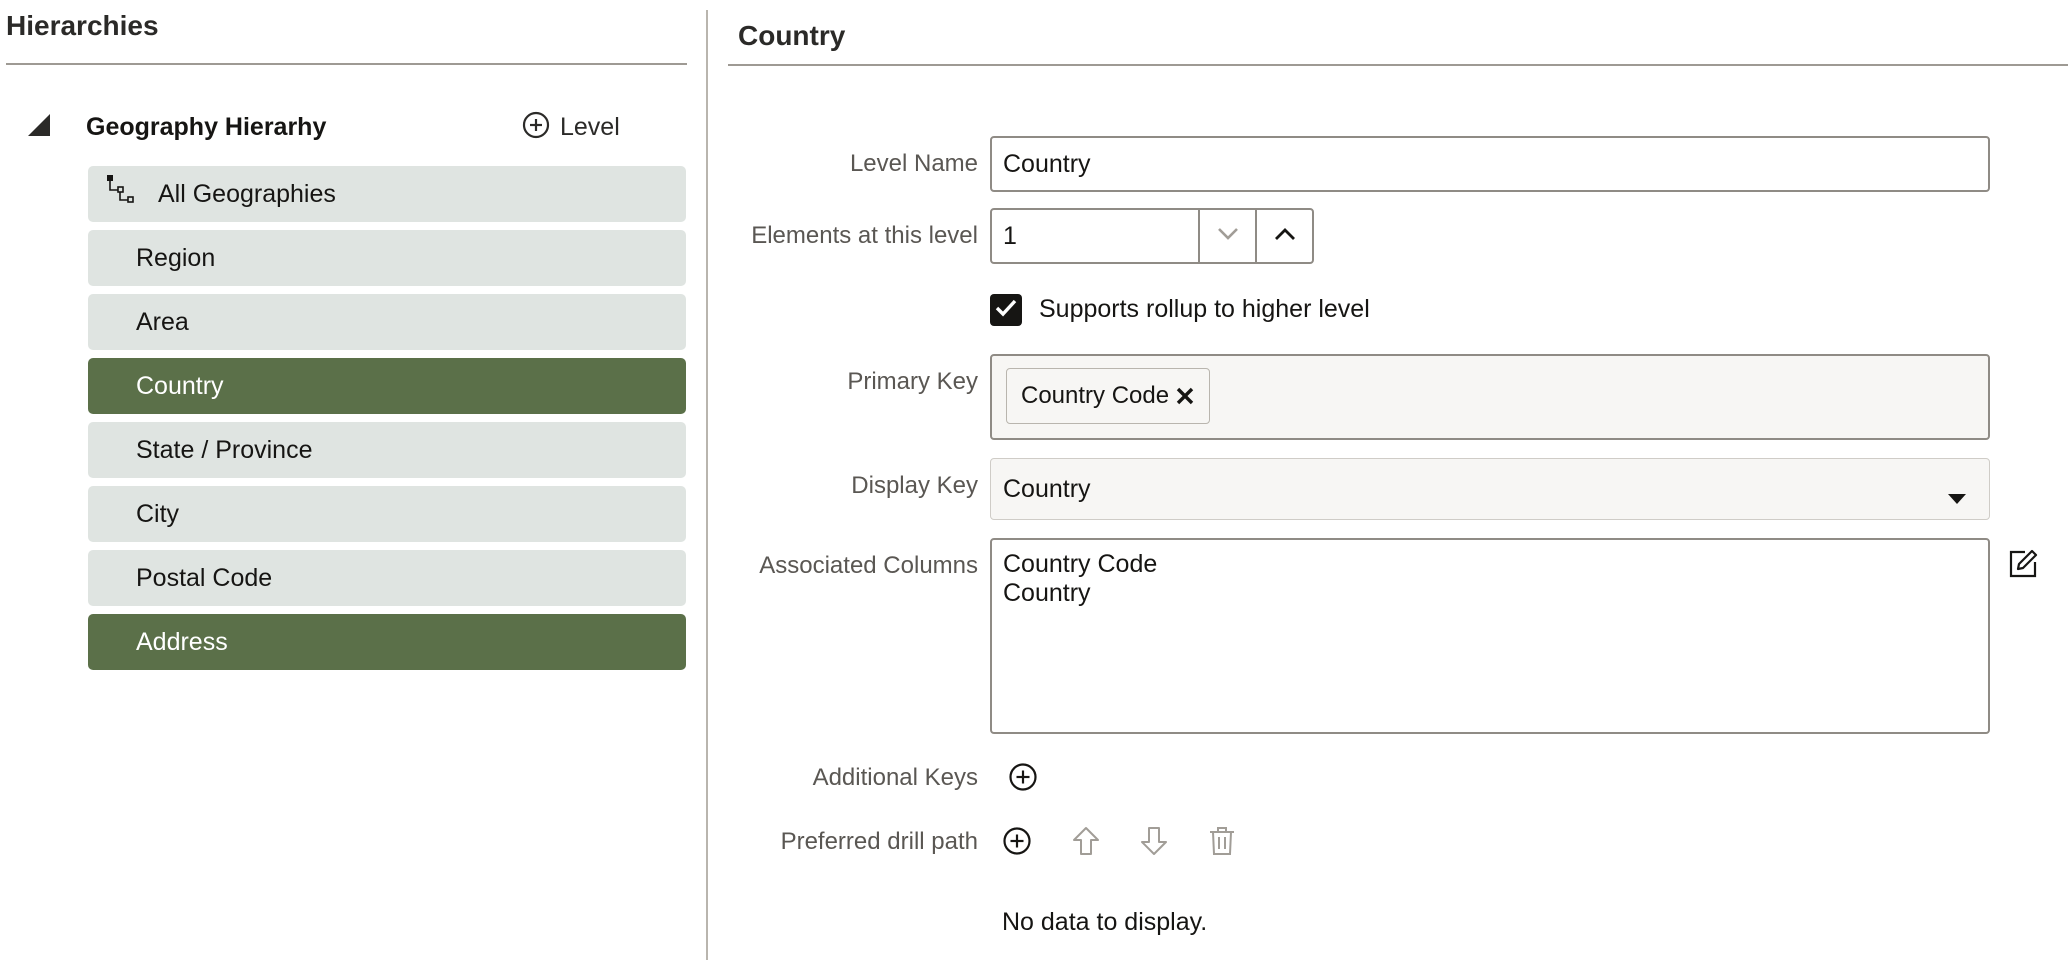 The width and height of the screenshot is (2068, 960). I want to click on level-label: Country, so click(180, 385).